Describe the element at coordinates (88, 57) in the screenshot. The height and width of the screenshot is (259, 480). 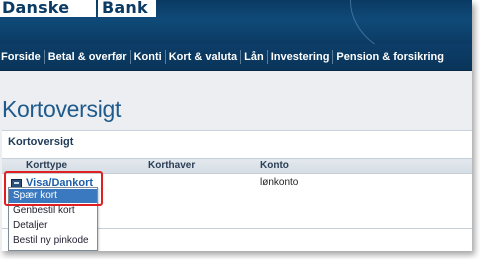
I see `nav-item-betal-overfor: Betal & overfør` at that location.